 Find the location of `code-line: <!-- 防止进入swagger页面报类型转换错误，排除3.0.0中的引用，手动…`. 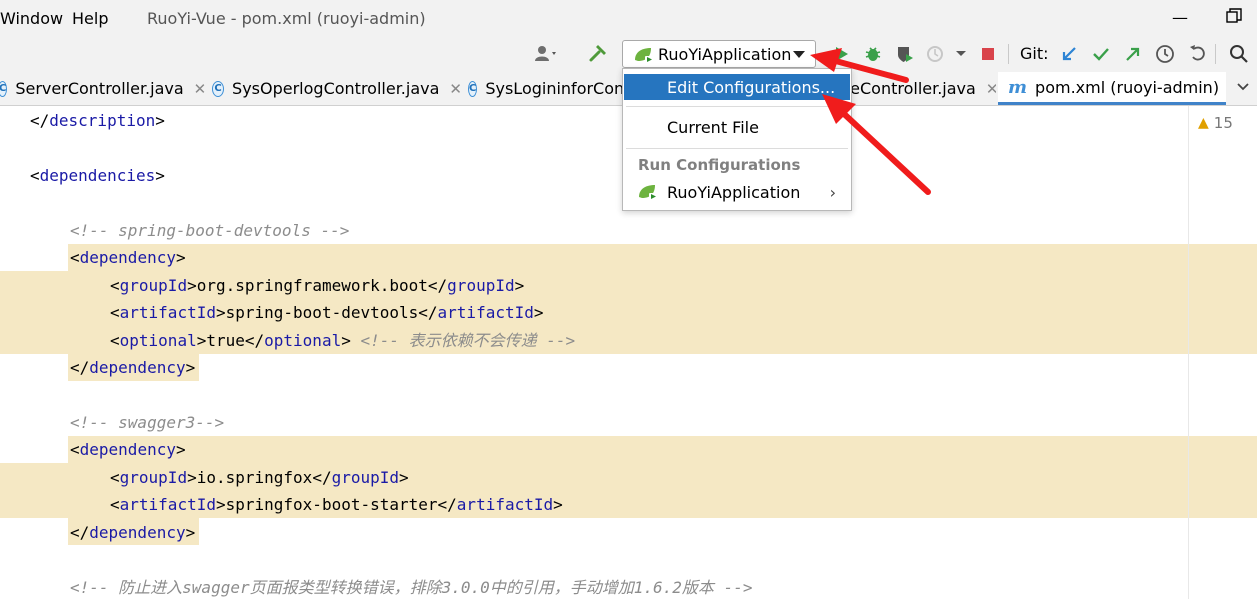

code-line: <!-- 防止进入swagger页面报类型转换错误，排除3.0.0中的引用，手动… is located at coordinates (411, 587).